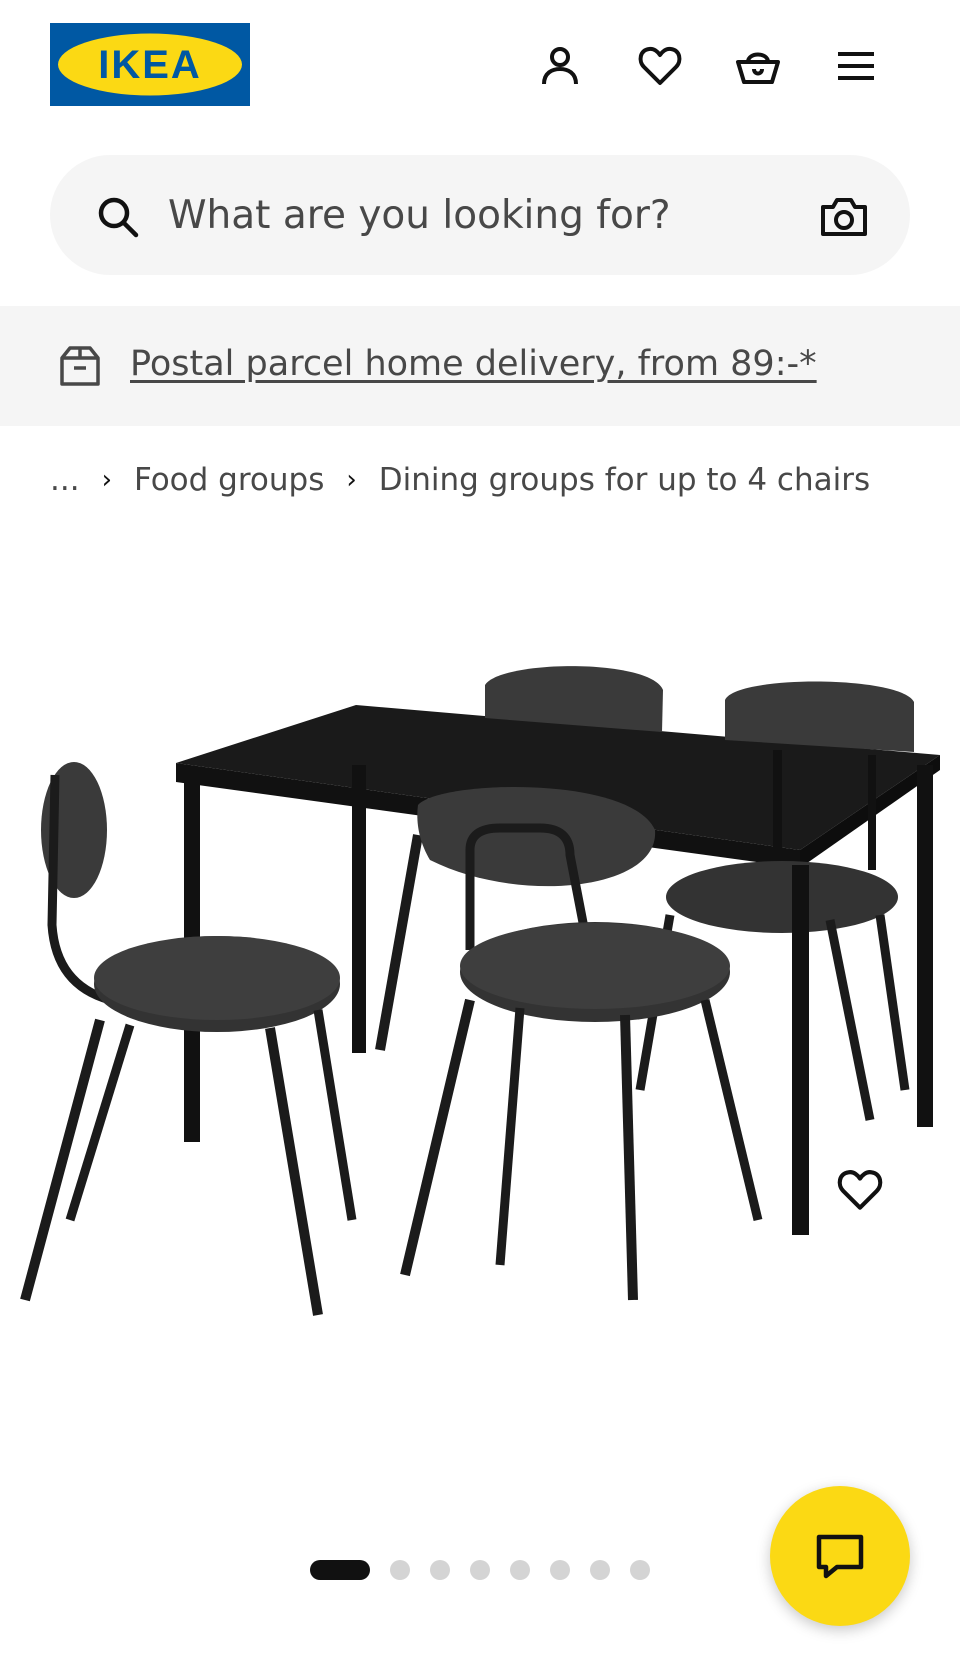 Image resolution: width=960 pixels, height=1676 pixels. I want to click on breadcrumb-item-dining-groups: Dining groups for up to 4 chairs, so click(624, 480).